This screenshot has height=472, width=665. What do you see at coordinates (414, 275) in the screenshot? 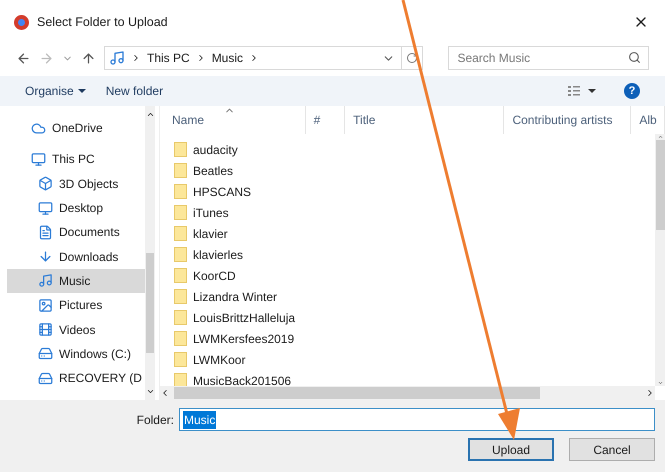
I see `folder-row: KoorCD` at bounding box center [414, 275].